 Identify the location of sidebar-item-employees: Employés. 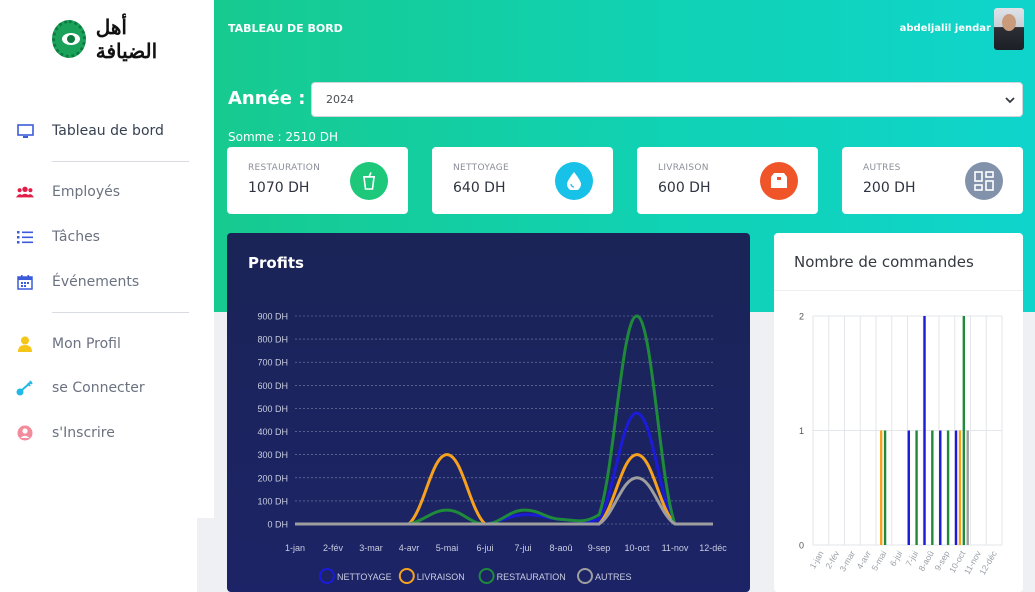
(107, 192).